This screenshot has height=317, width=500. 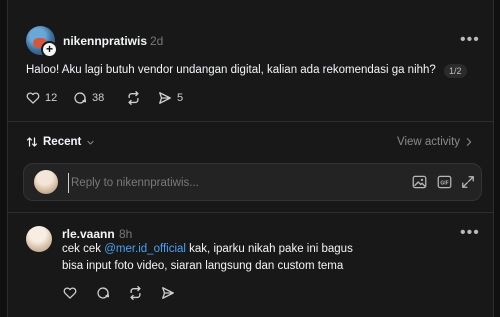 What do you see at coordinates (90, 142) in the screenshot?
I see `chevron-down-icon` at bounding box center [90, 142].